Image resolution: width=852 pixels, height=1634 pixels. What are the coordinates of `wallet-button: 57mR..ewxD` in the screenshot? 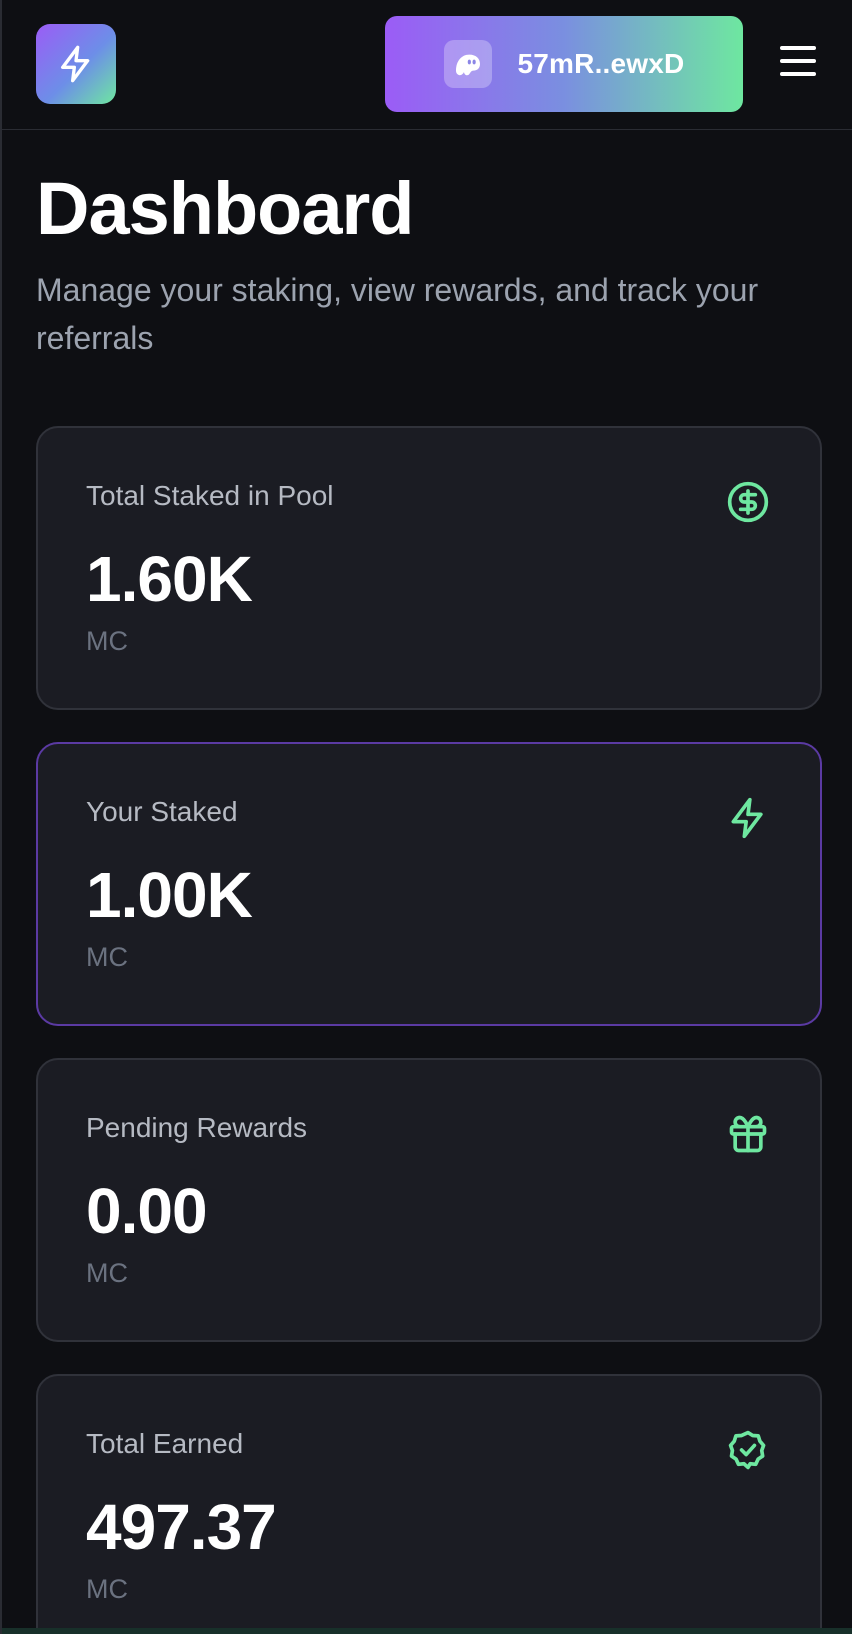 It's located at (564, 64).